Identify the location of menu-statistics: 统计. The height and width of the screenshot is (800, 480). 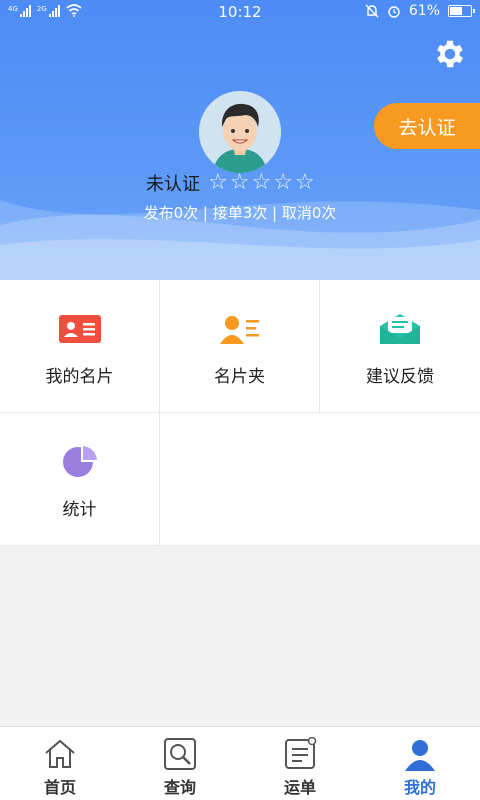
(80, 479).